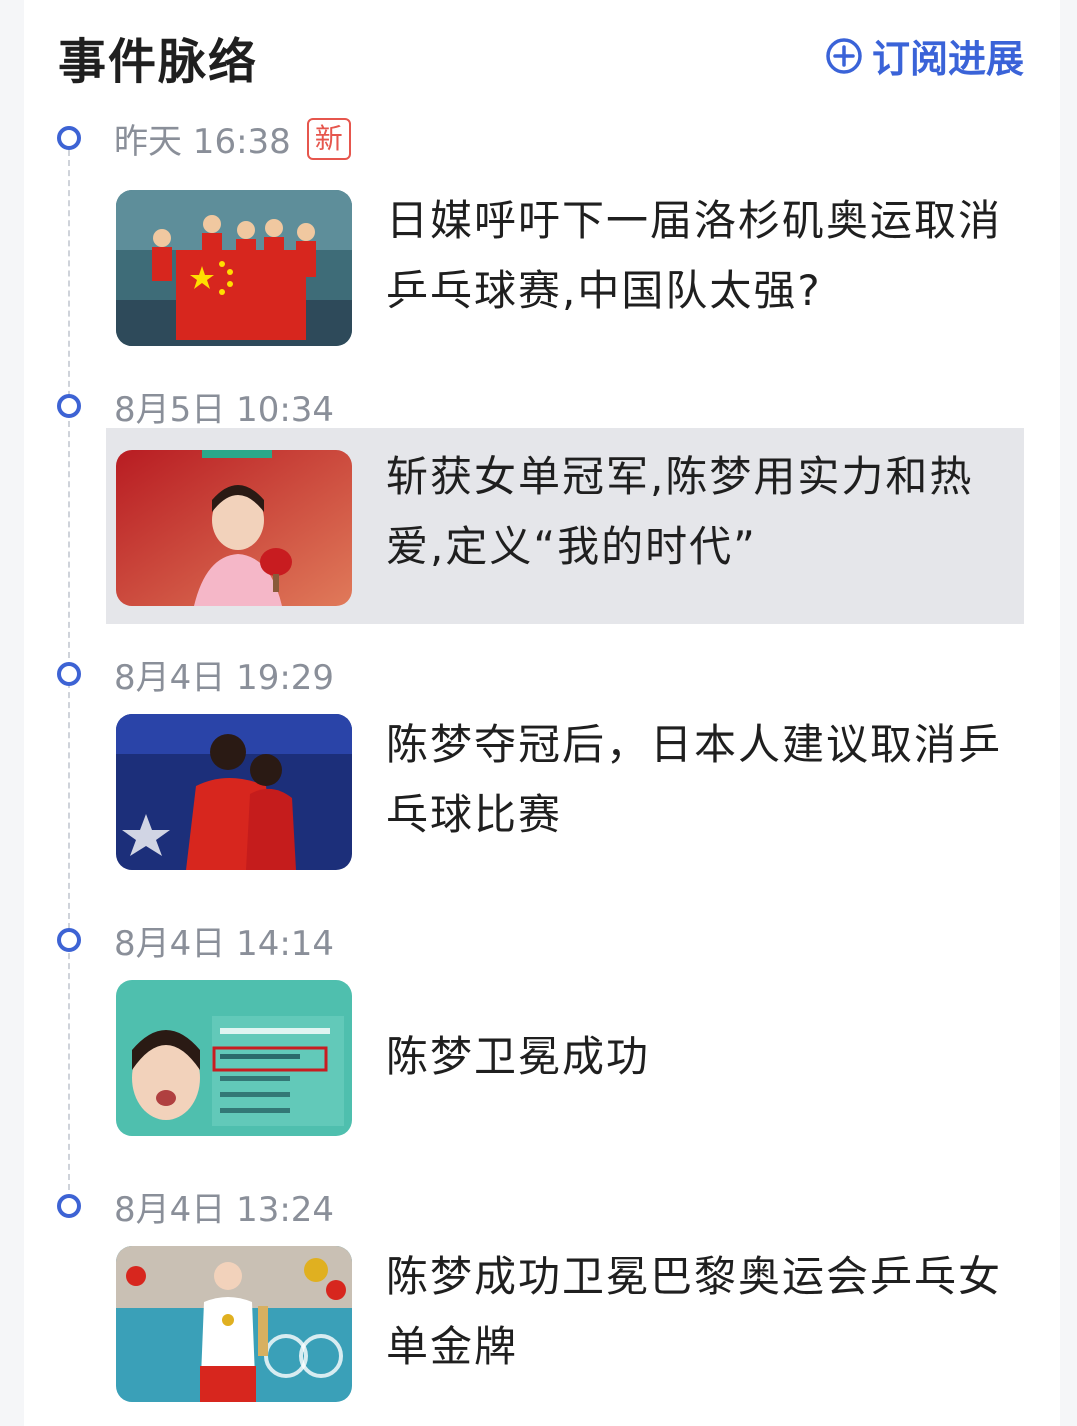 This screenshot has width=1077, height=1426. Describe the element at coordinates (680, 511) in the screenshot. I see `news-headline: 斩获女单冠军,陈梦用实力和热爱,定义“我的时代”` at that location.